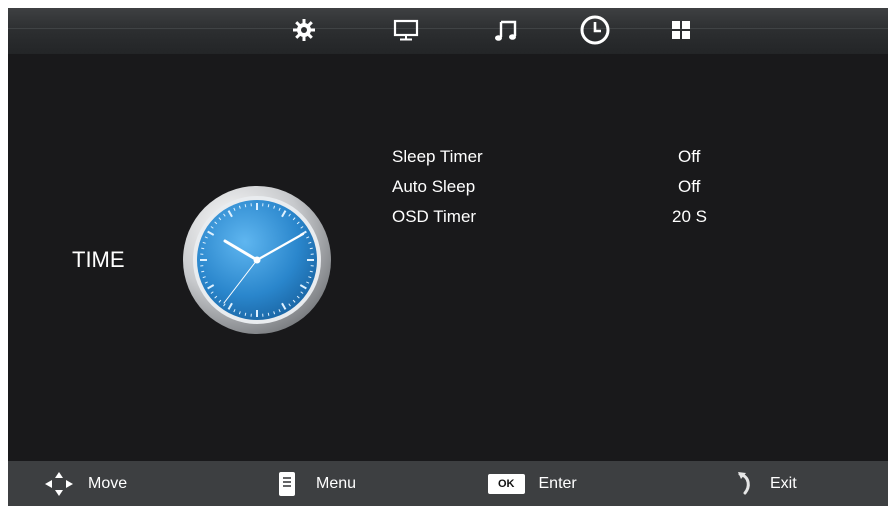 The width and height of the screenshot is (888, 506). Describe the element at coordinates (437, 156) in the screenshot. I see `menu-item-label: Sleep Timer` at that location.